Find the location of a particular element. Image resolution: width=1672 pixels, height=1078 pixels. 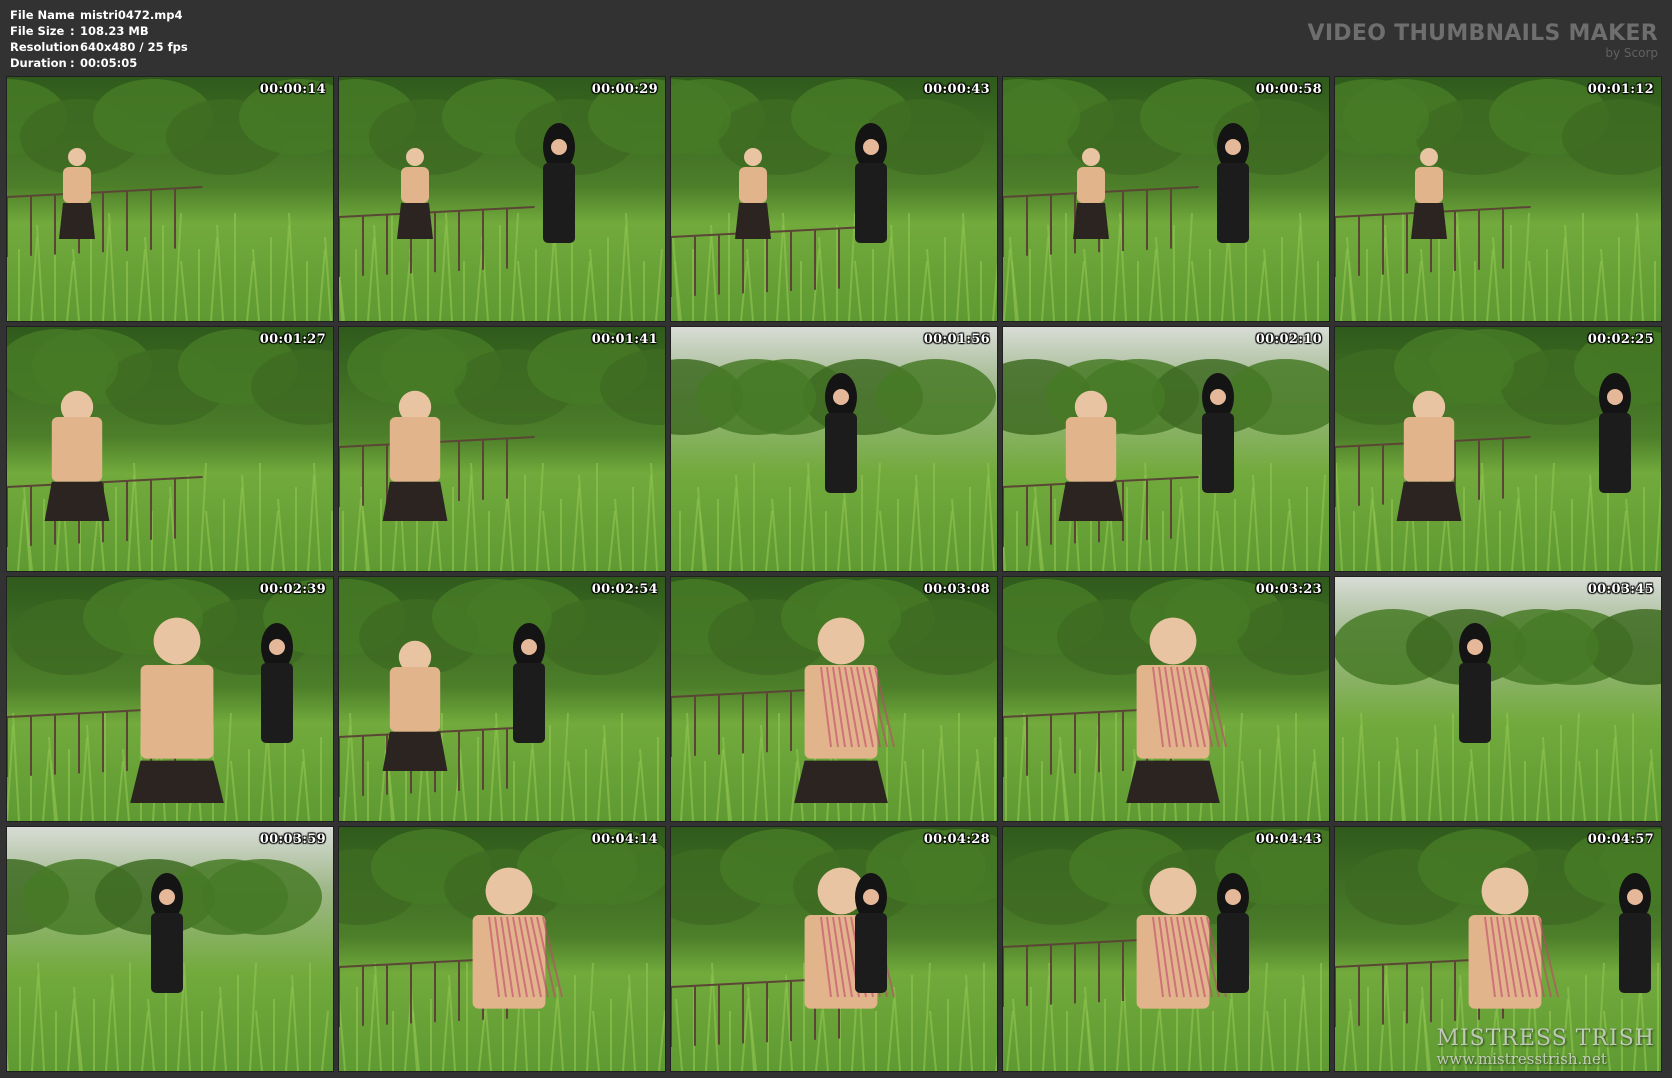

video-thumbnail: 00:00:58 is located at coordinates (1166, 199).